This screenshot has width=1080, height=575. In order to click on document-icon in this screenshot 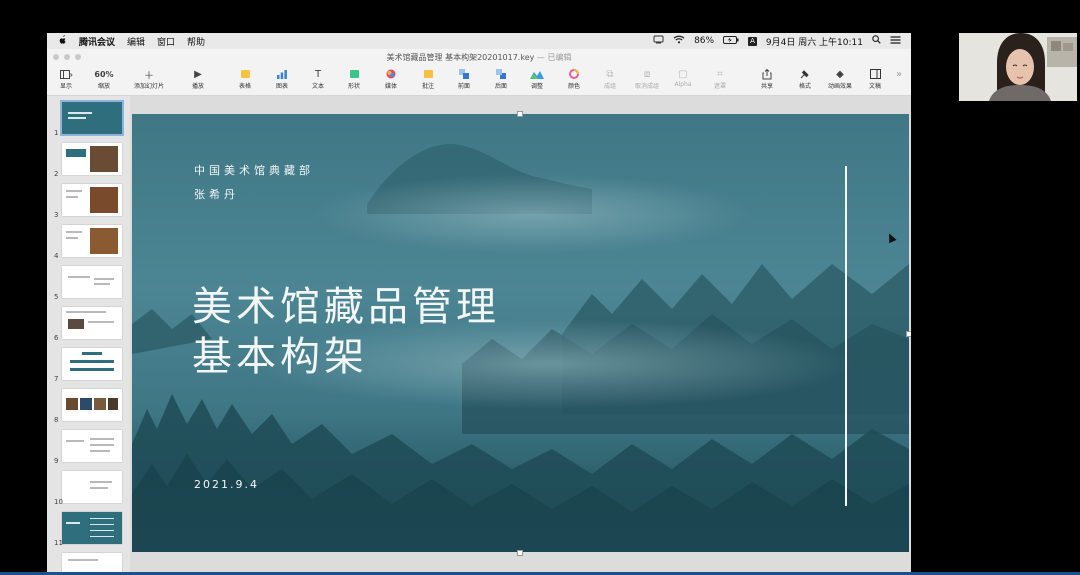, I will do `click(875, 74)`.